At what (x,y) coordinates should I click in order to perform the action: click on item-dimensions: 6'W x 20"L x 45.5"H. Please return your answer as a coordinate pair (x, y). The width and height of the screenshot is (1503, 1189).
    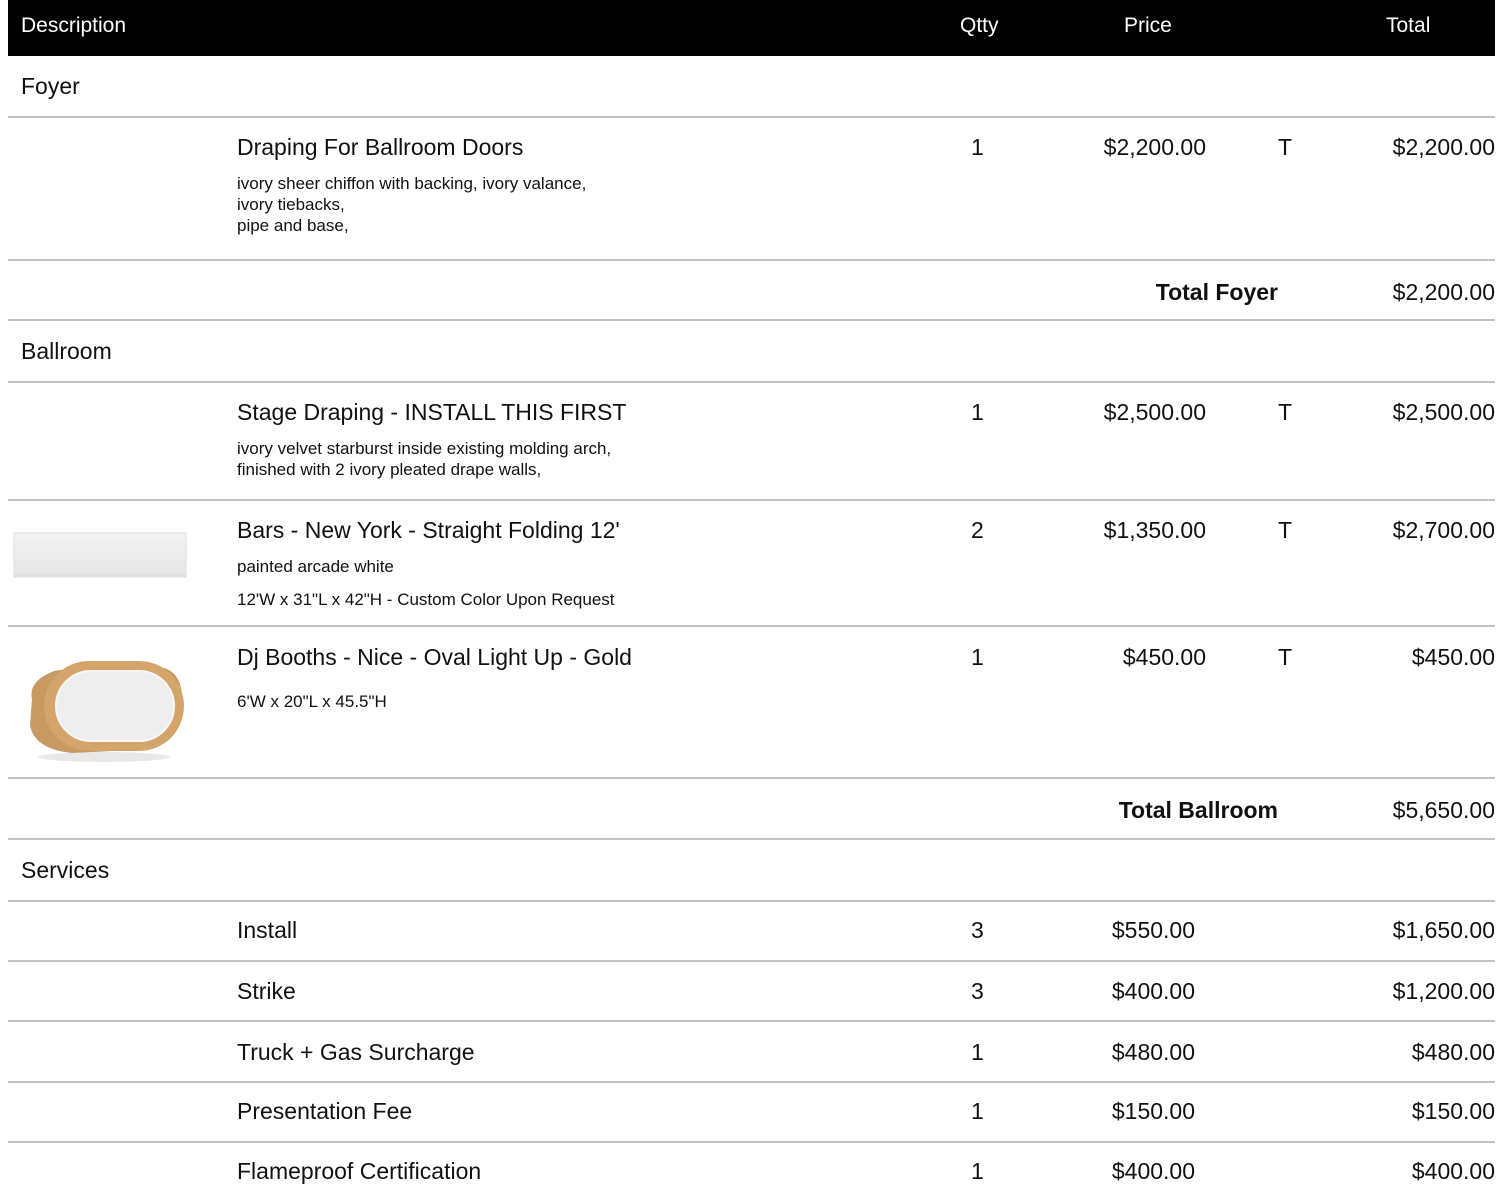
    Looking at the image, I should click on (312, 701).